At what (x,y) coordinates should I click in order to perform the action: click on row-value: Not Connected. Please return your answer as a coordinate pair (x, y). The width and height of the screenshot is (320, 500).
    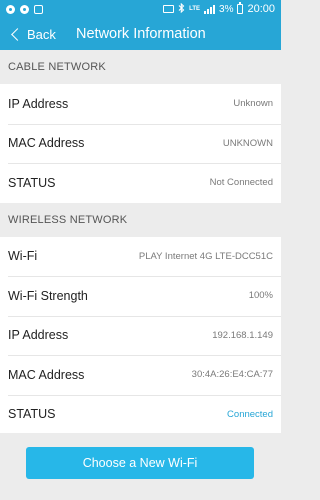
    Looking at the image, I should click on (241, 183).